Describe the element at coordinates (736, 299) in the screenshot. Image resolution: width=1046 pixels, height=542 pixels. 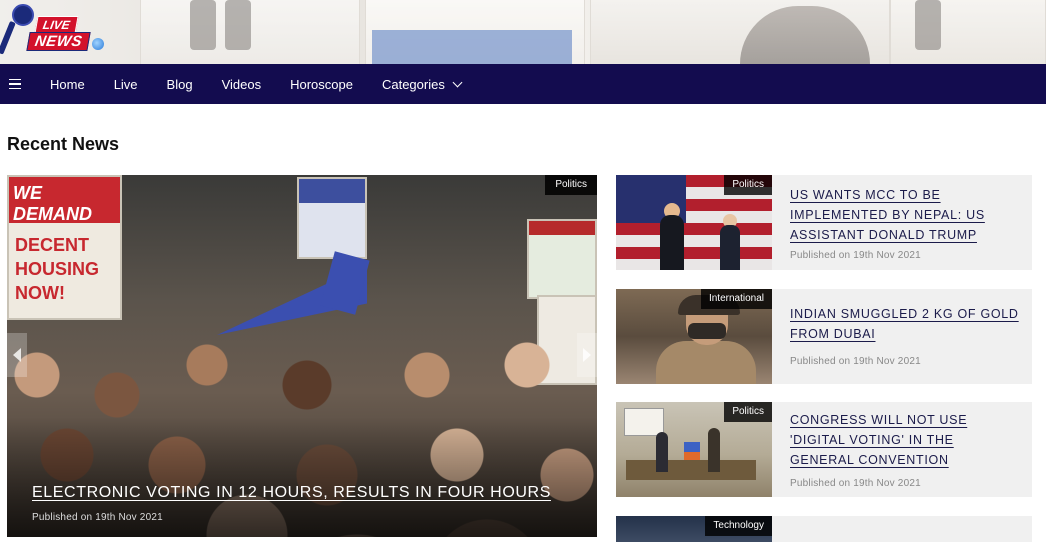
I see `category-badge: International` at that location.